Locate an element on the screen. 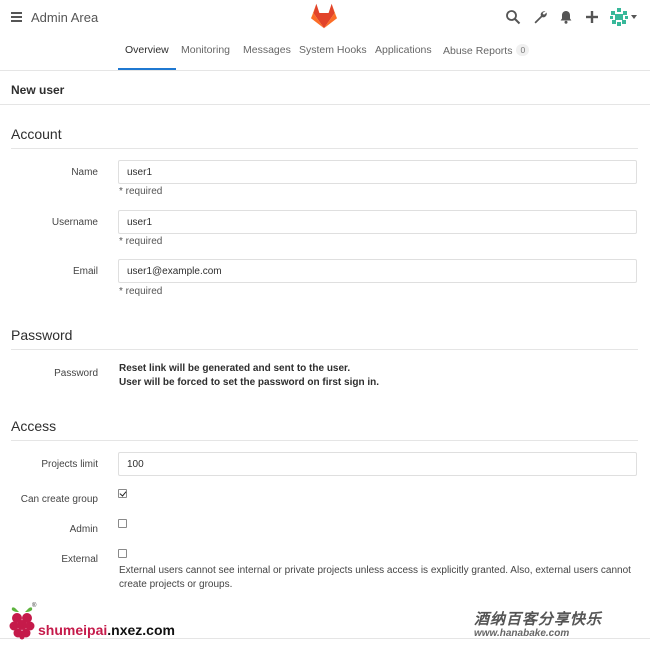 The height and width of the screenshot is (648, 650). can-create-group-label: Can create group is located at coordinates (59, 499).